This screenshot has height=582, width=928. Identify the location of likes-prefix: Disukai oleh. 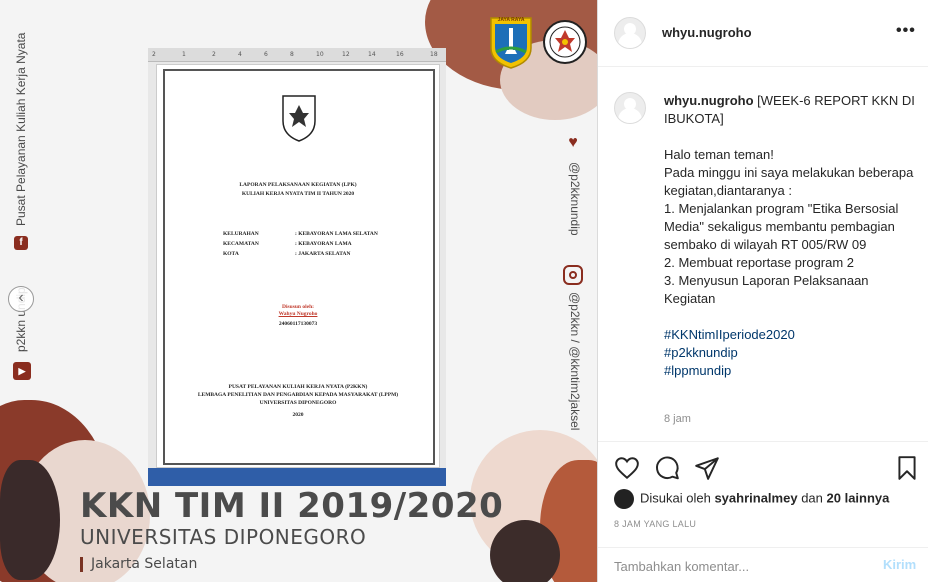
(675, 498).